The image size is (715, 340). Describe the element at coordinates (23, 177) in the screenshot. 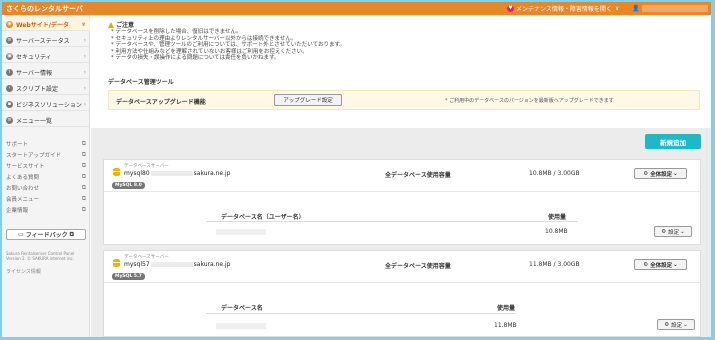

I see `sidebar-link-label: よくある質問` at that location.